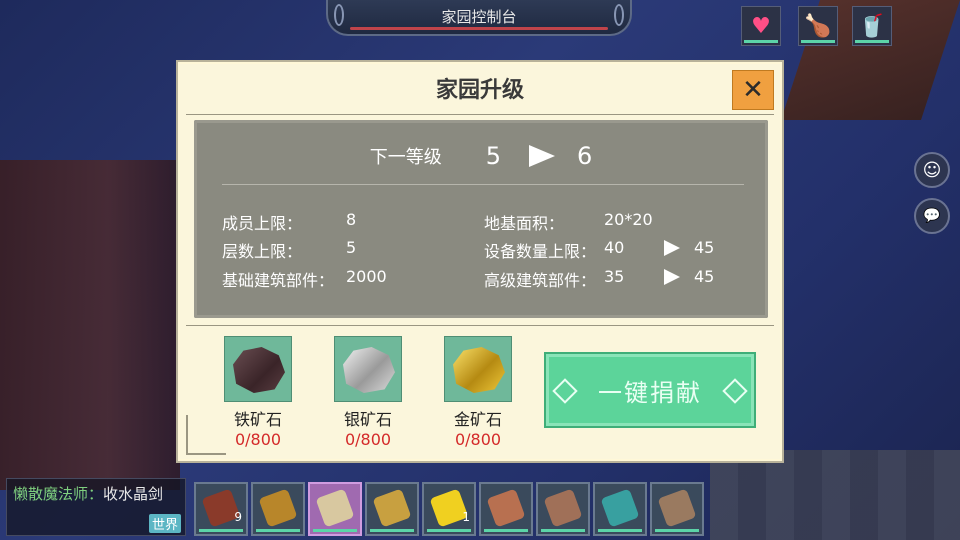  I want to click on emote-button: ☺, so click(932, 170).